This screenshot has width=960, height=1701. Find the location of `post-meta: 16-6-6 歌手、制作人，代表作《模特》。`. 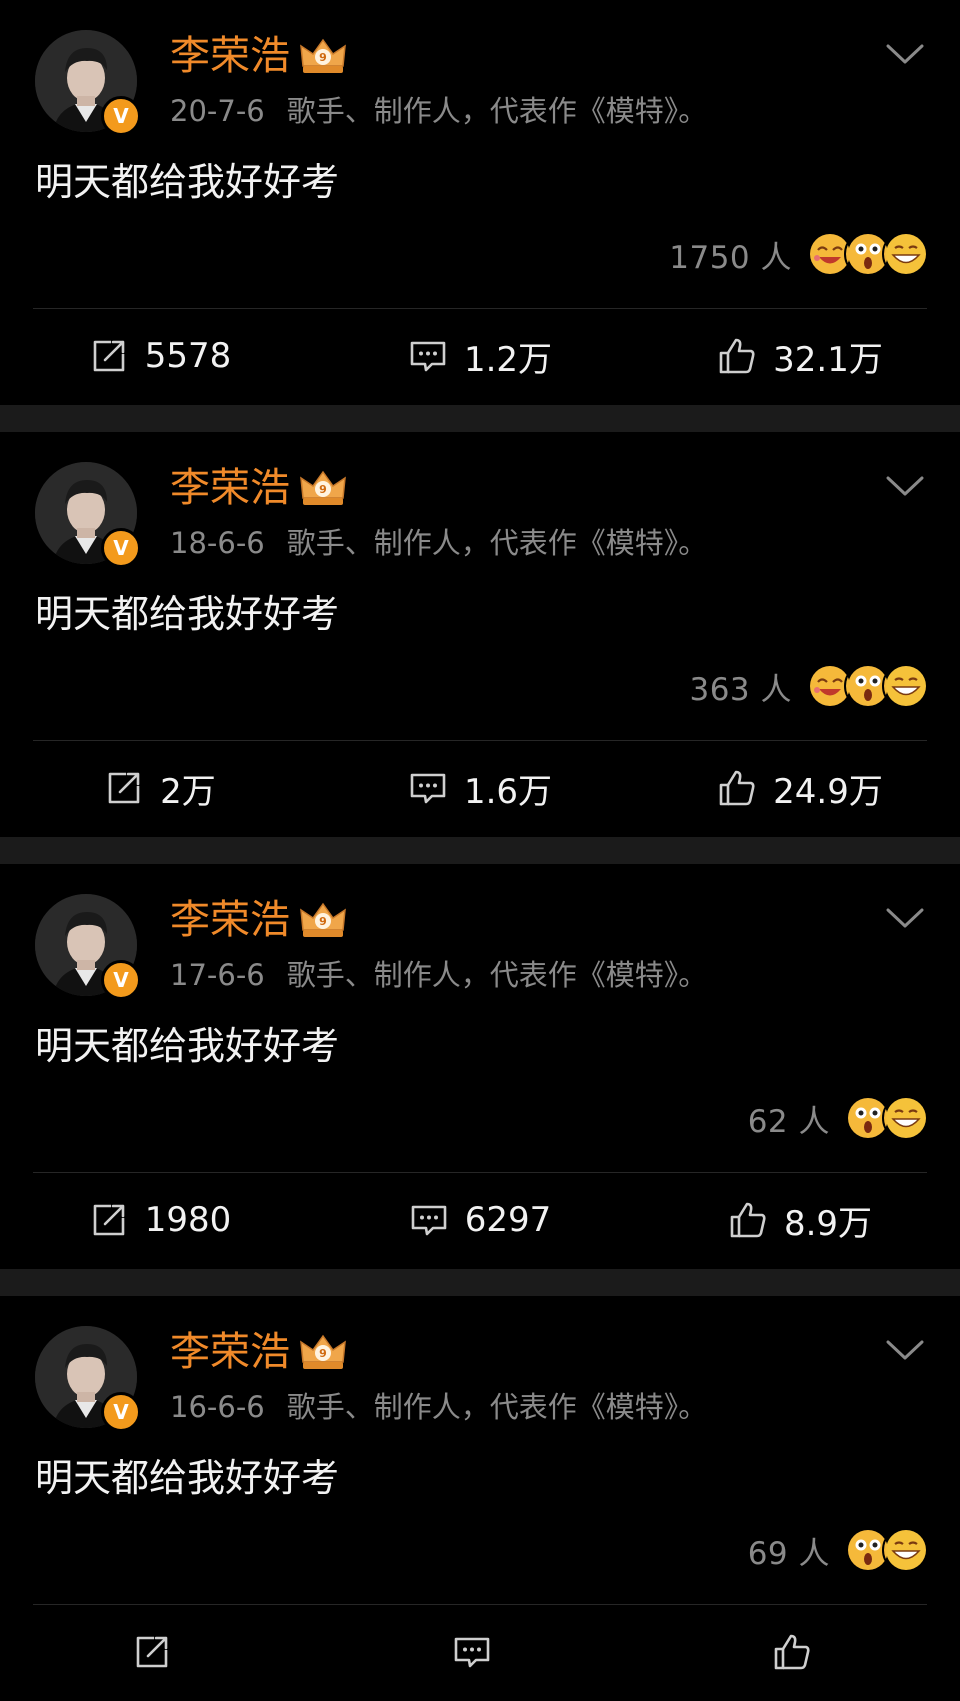

post-meta: 16-6-6 歌手、制作人，代表作《模特》。 is located at coordinates (438, 1407).